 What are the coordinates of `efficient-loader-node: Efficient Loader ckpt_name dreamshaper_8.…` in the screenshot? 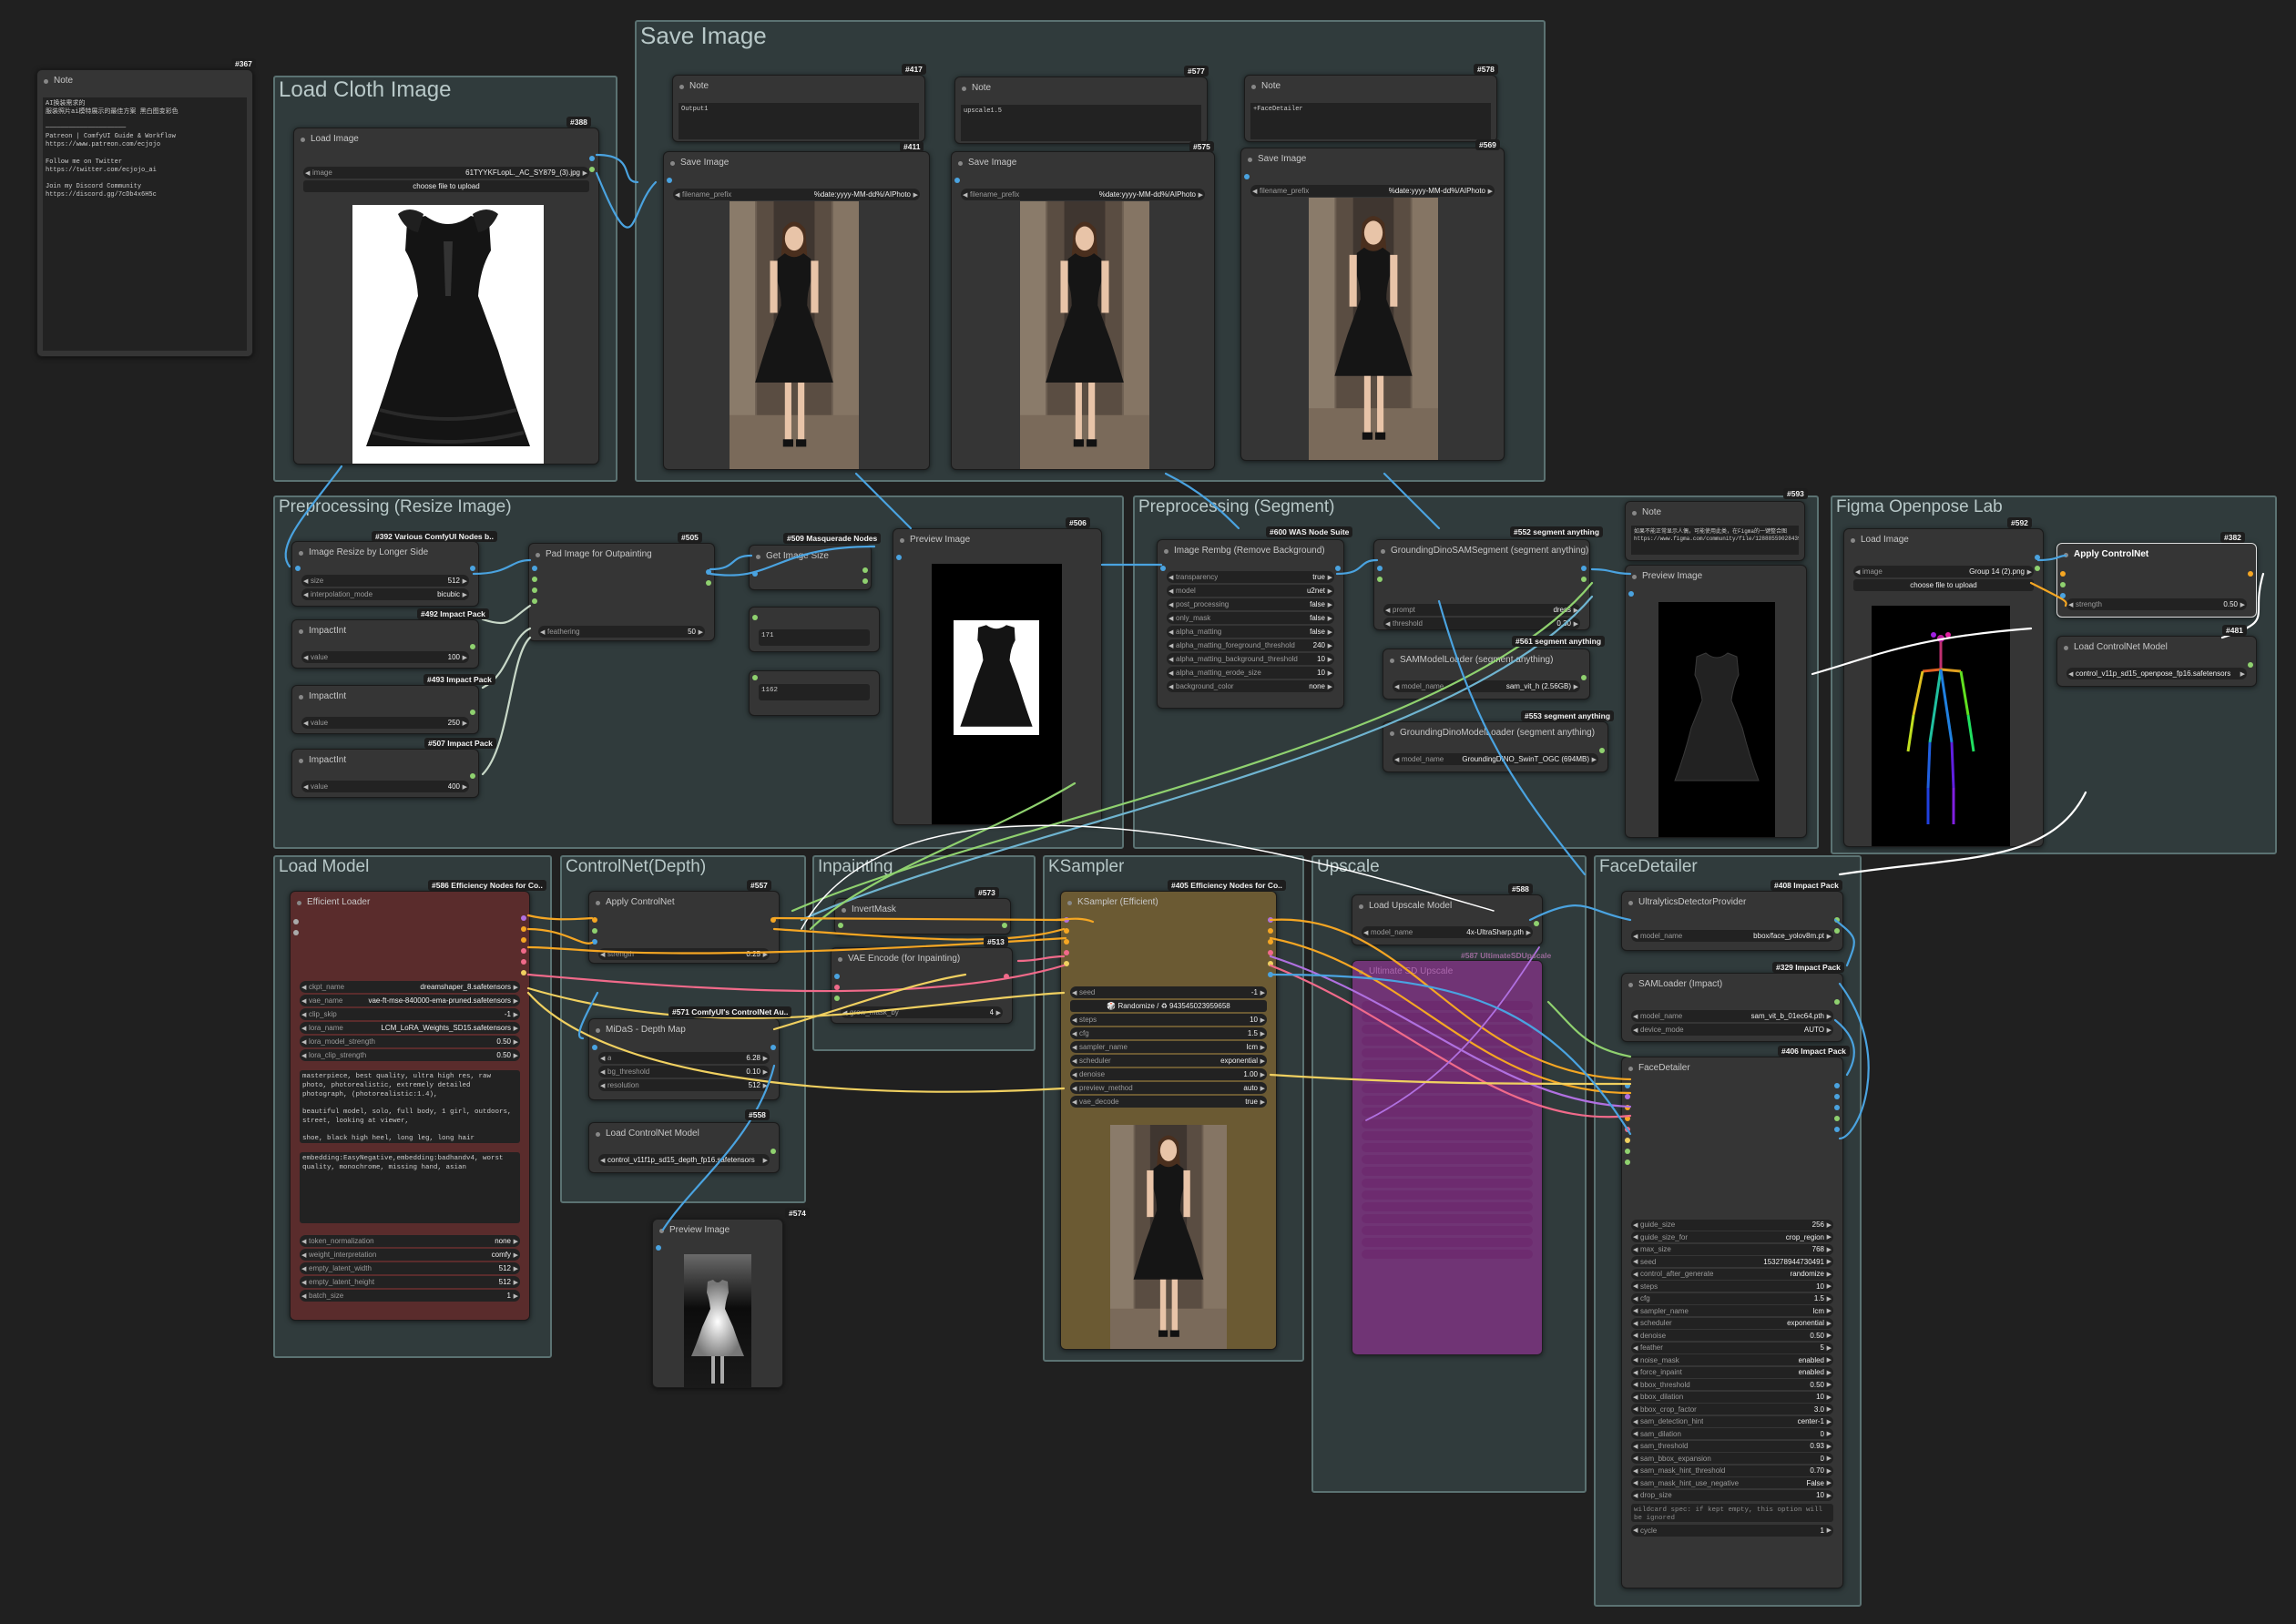 It's located at (410, 1106).